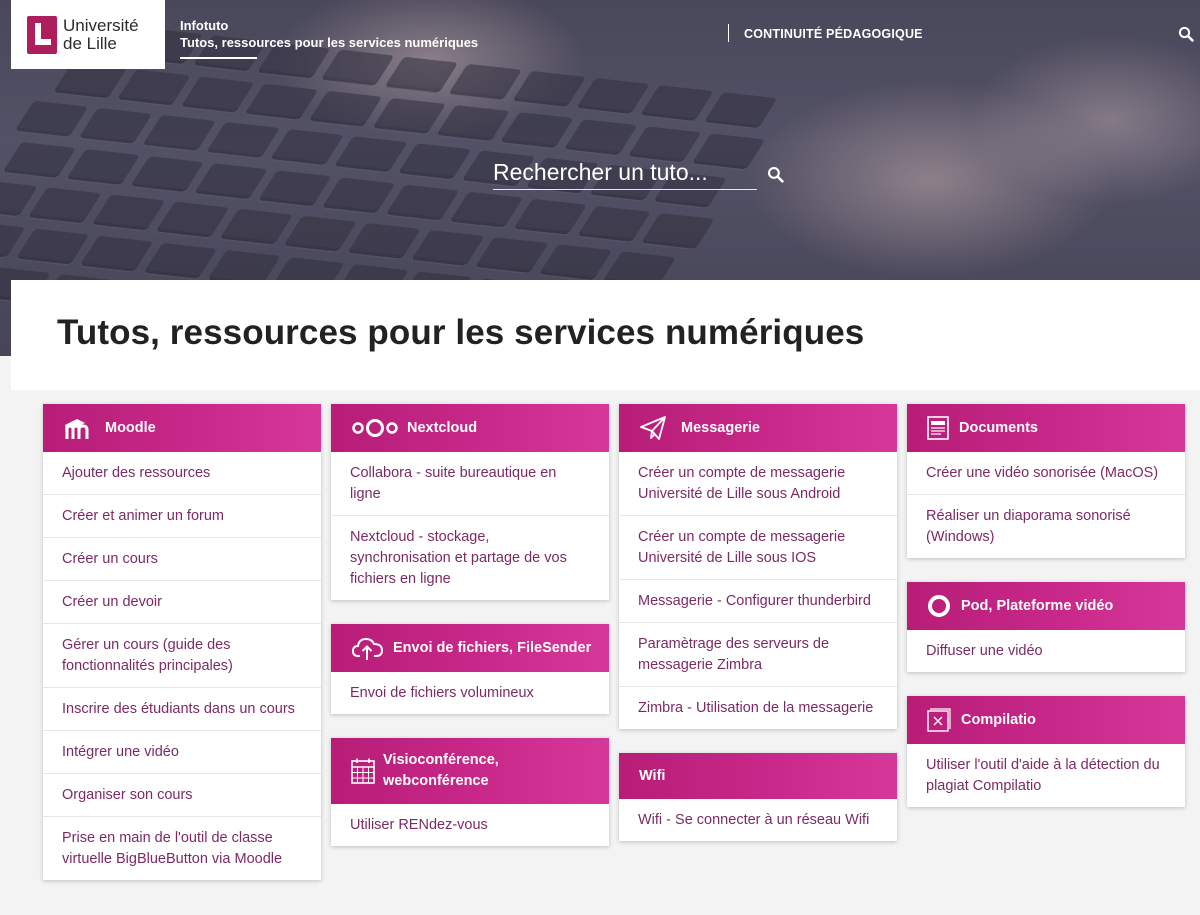 This screenshot has height=915, width=1200. What do you see at coordinates (758, 600) in the screenshot?
I see `list-item: Messagerie - Configurer thunderbird` at bounding box center [758, 600].